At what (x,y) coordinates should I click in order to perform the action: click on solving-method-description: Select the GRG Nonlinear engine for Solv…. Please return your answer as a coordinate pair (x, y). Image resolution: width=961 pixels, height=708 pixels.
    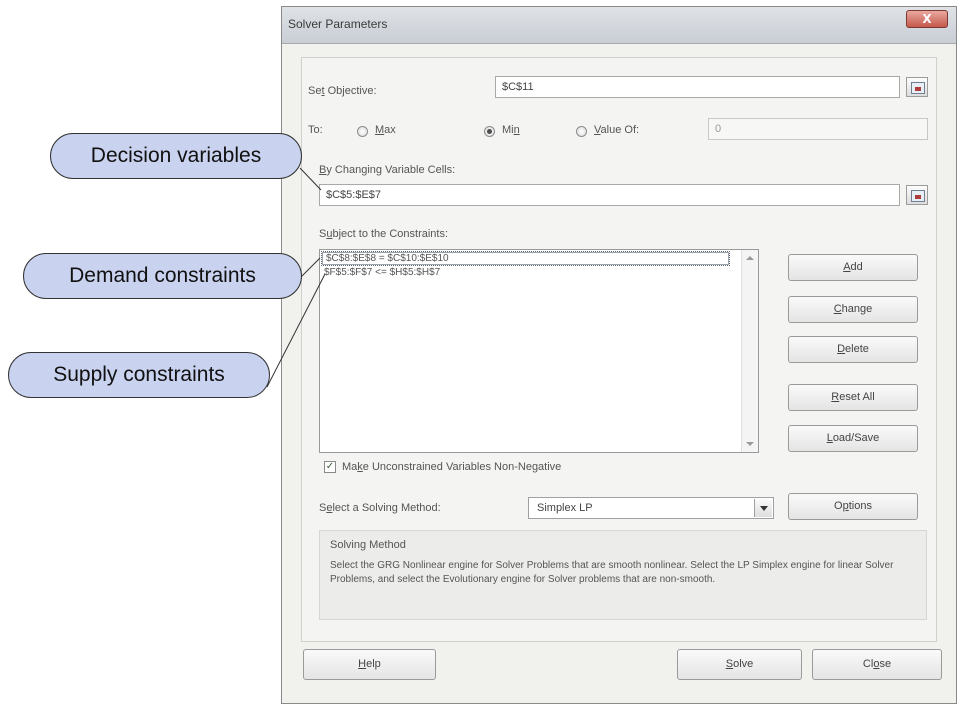
    Looking at the image, I should click on (612, 572).